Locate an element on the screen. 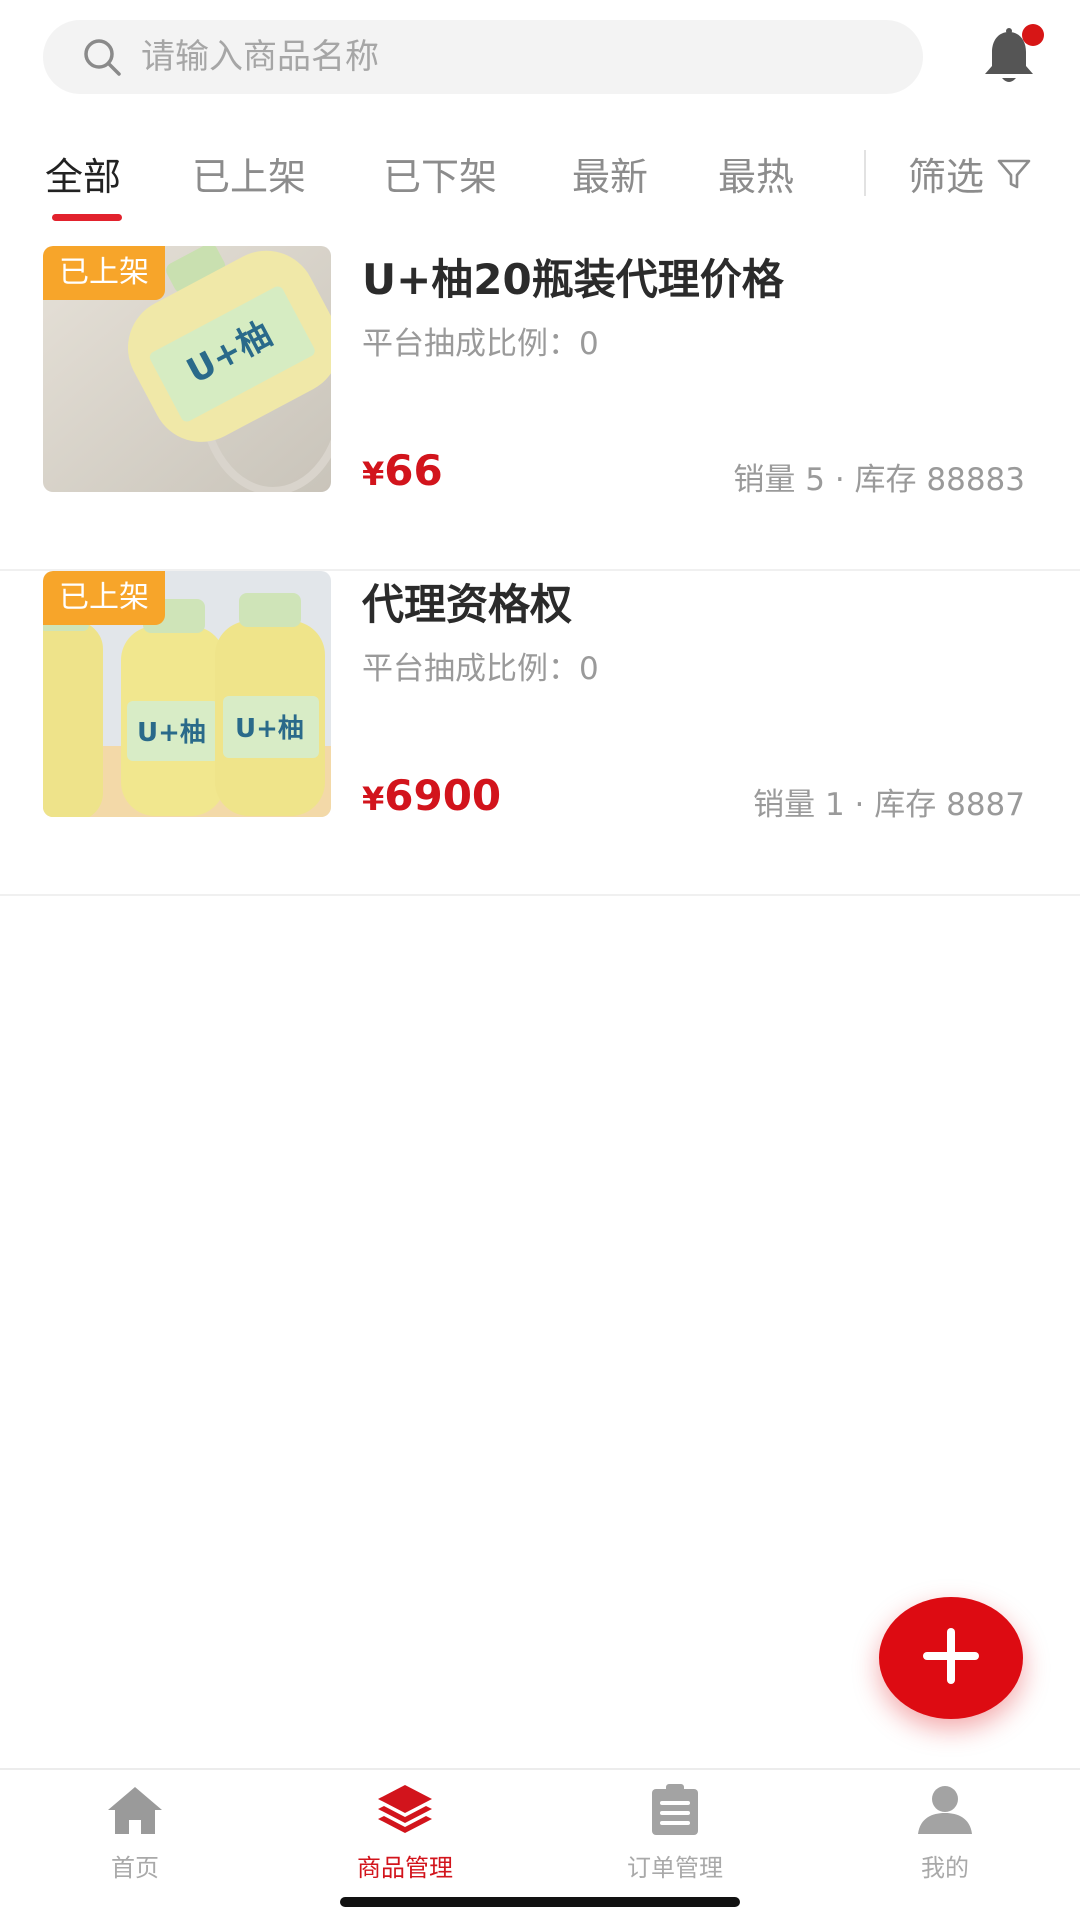 This screenshot has width=1080, height=1920. nav-label: 我的 is located at coordinates (945, 1868).